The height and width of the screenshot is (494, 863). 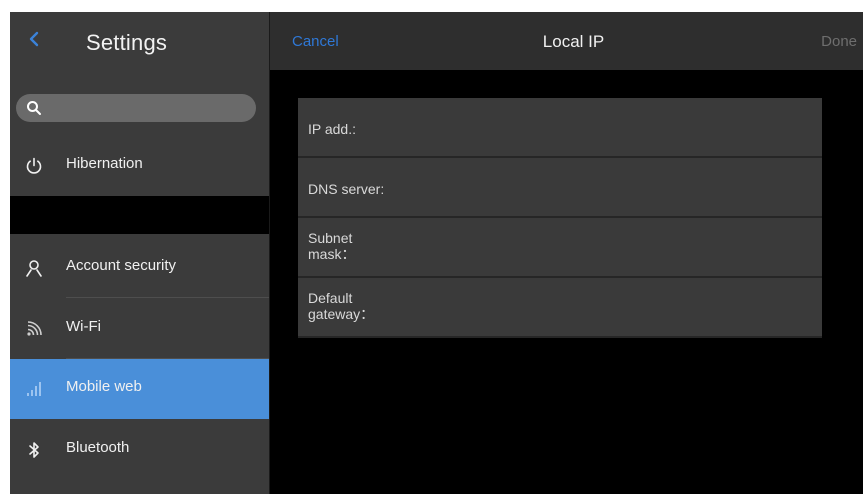 What do you see at coordinates (573, 41) in the screenshot?
I see `page-title: Local IP` at bounding box center [573, 41].